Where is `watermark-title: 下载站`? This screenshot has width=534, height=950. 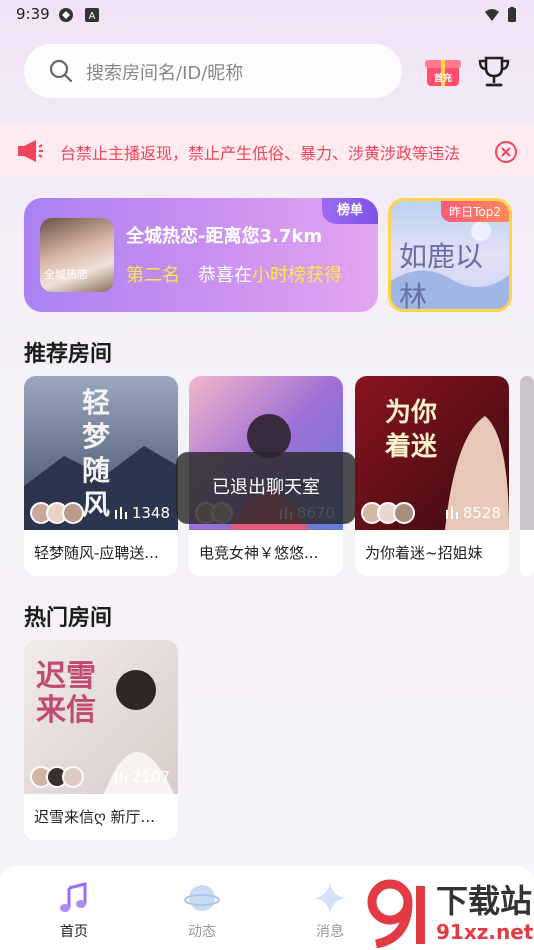
watermark-title: 下载站 is located at coordinates (484, 901).